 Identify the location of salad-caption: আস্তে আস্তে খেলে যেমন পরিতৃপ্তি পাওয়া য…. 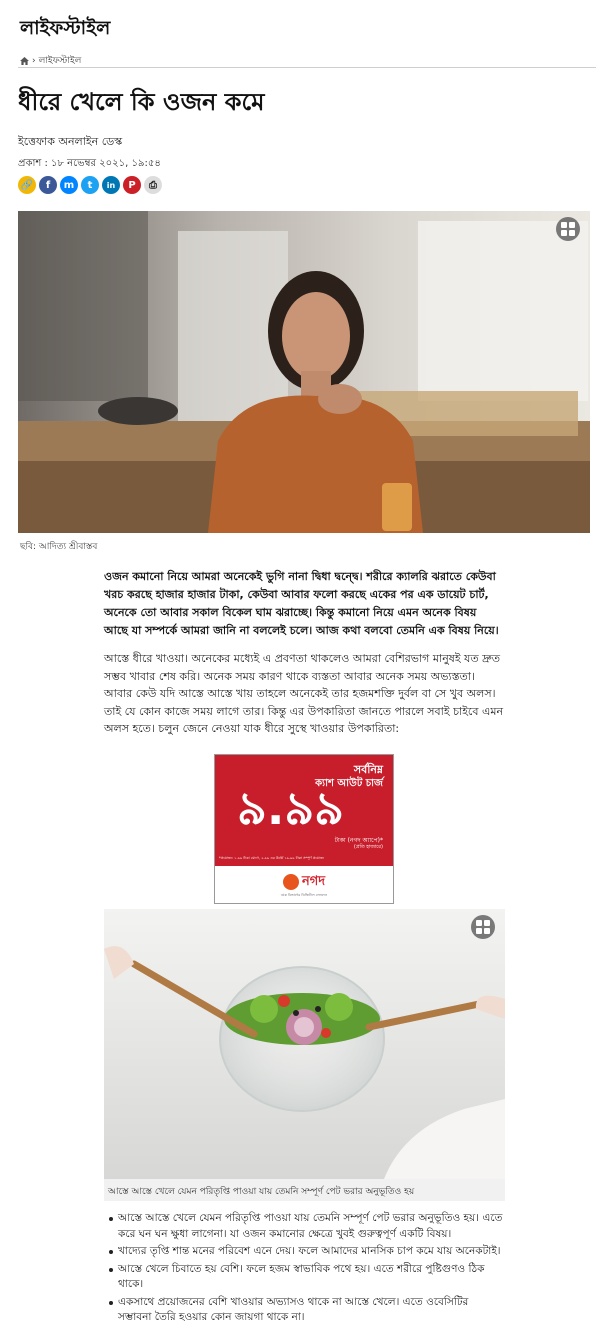
(304, 1190).